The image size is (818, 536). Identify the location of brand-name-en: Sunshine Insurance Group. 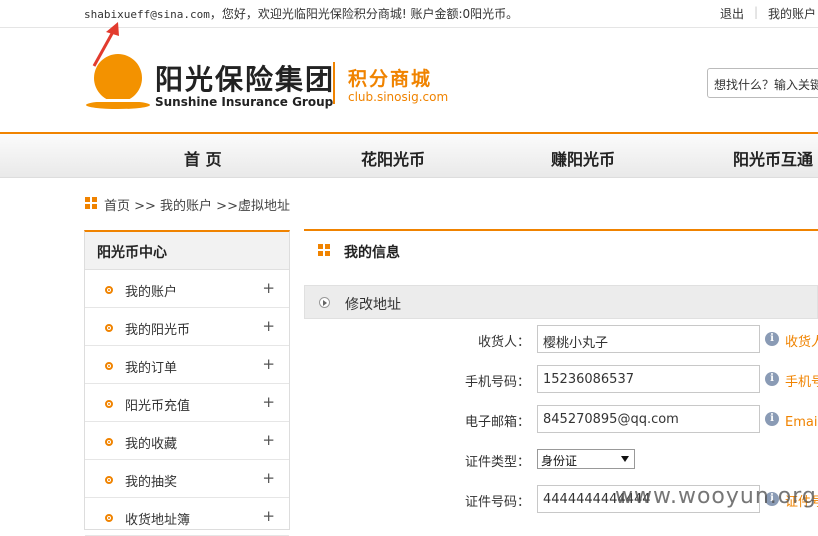
(244, 102).